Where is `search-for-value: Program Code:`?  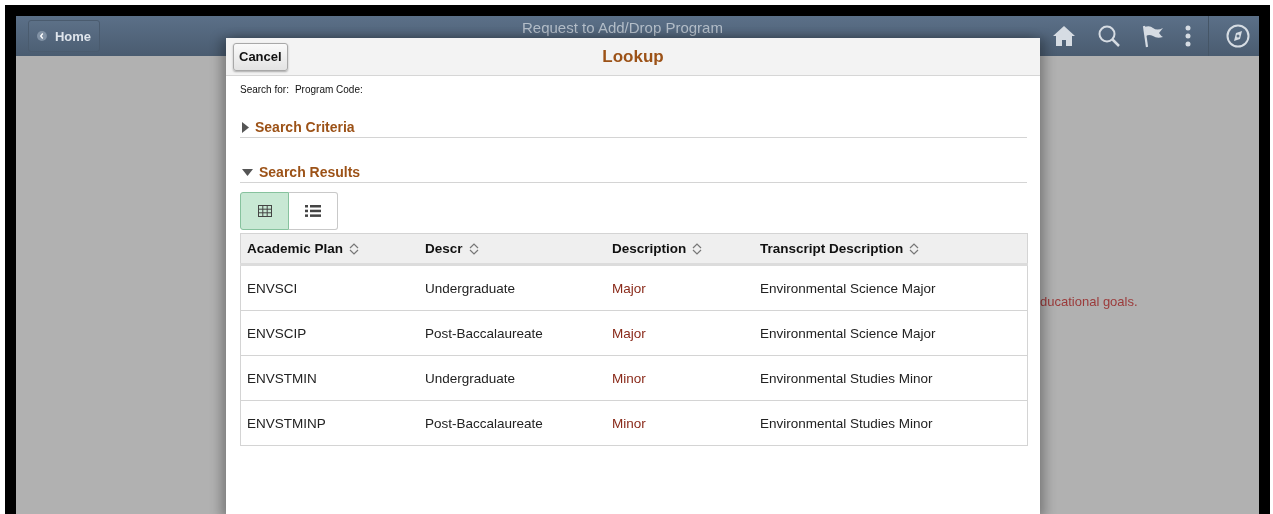 search-for-value: Program Code: is located at coordinates (328, 89).